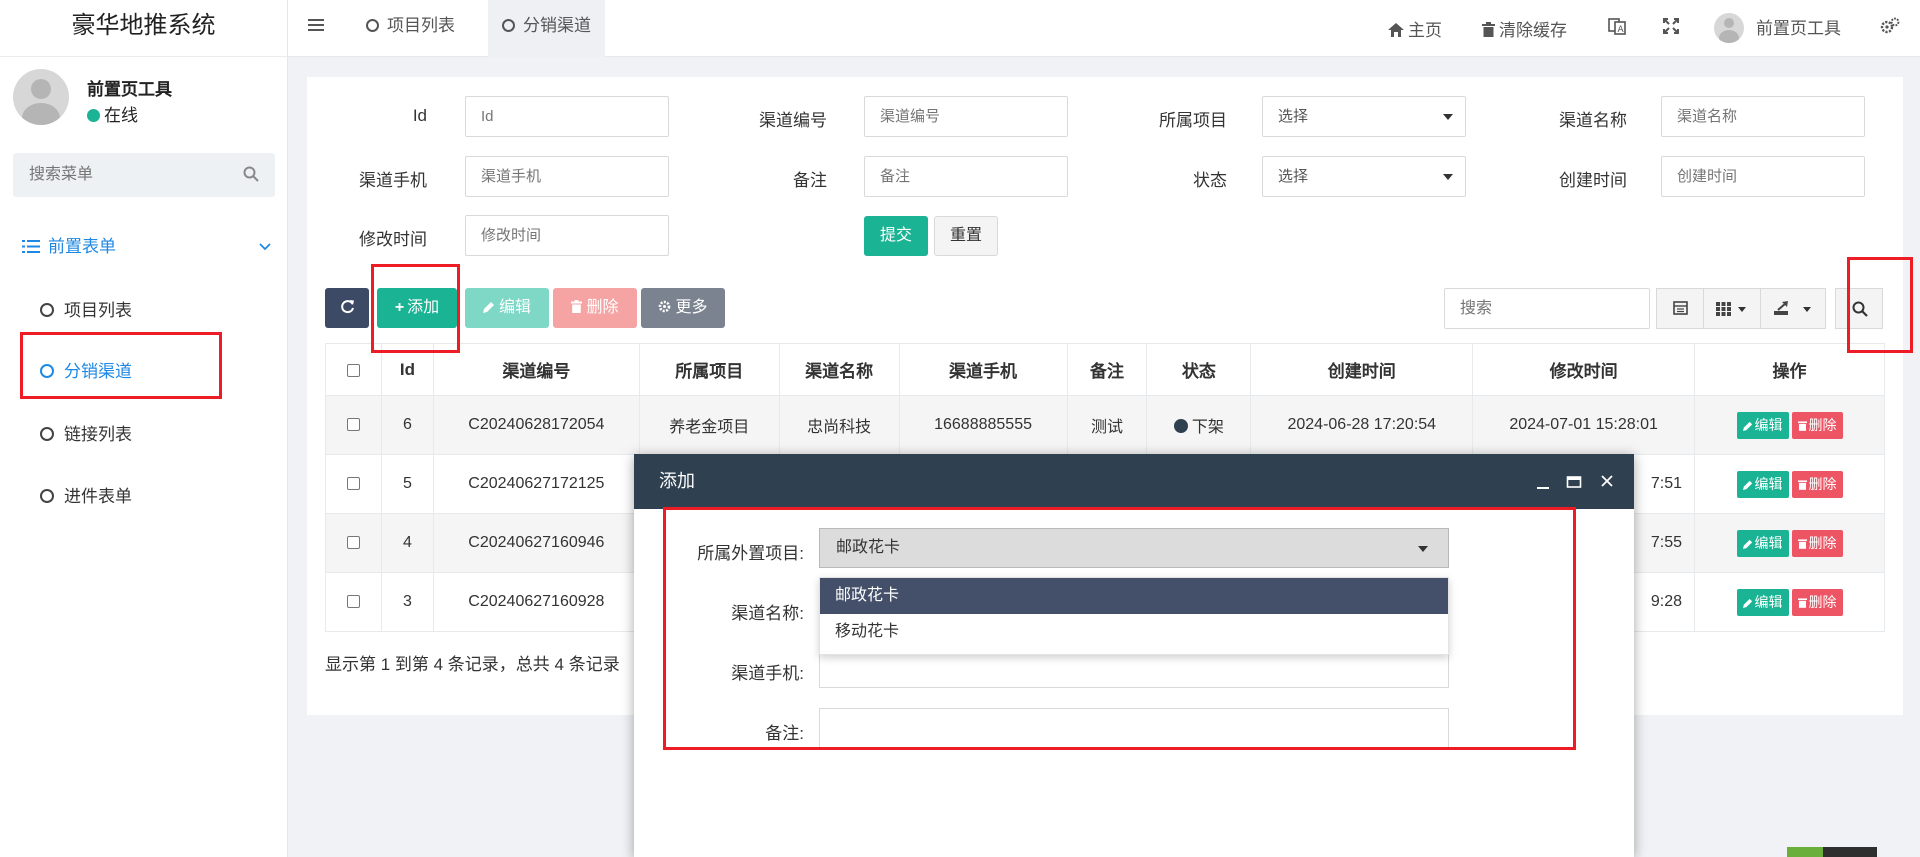 The height and width of the screenshot is (857, 1920). What do you see at coordinates (1890, 28) in the screenshot?
I see `settings-gears-icon` at bounding box center [1890, 28].